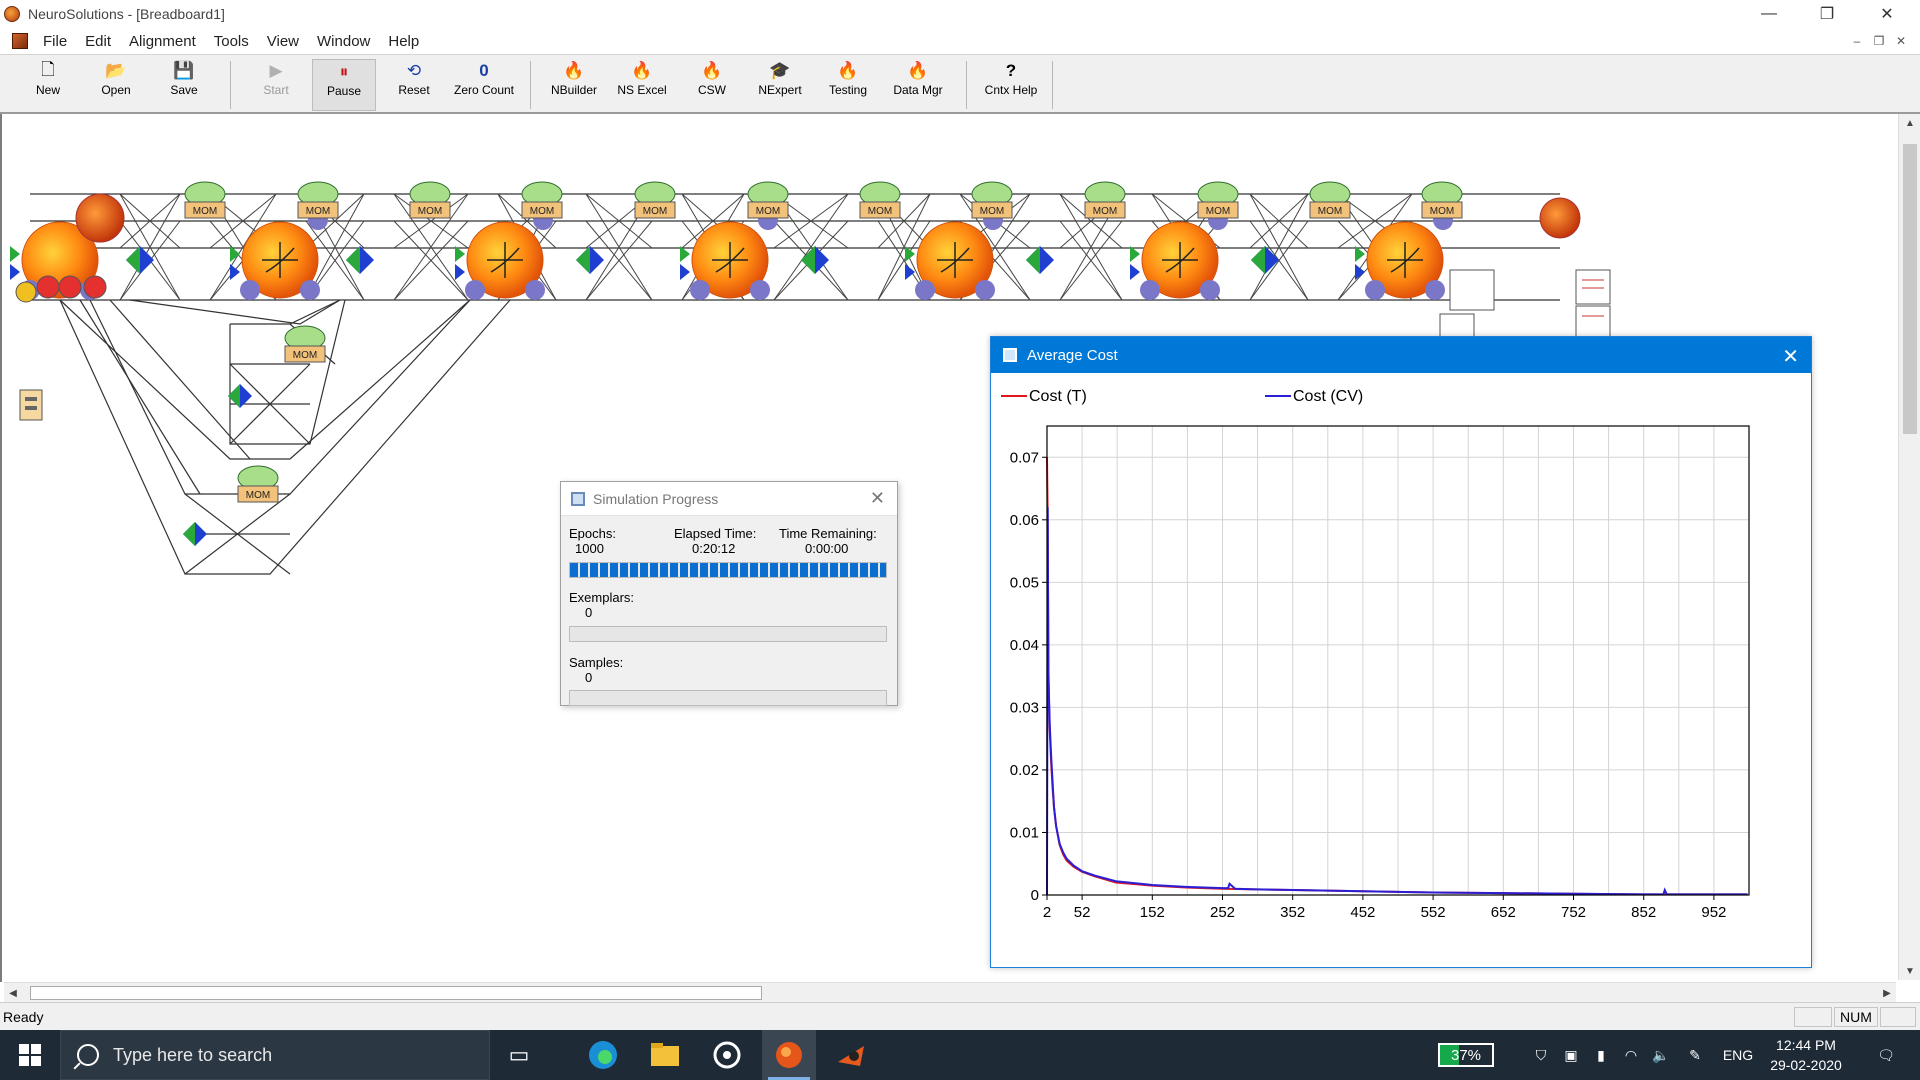 The image size is (1920, 1080). I want to click on menu-tools: Tools, so click(231, 41).